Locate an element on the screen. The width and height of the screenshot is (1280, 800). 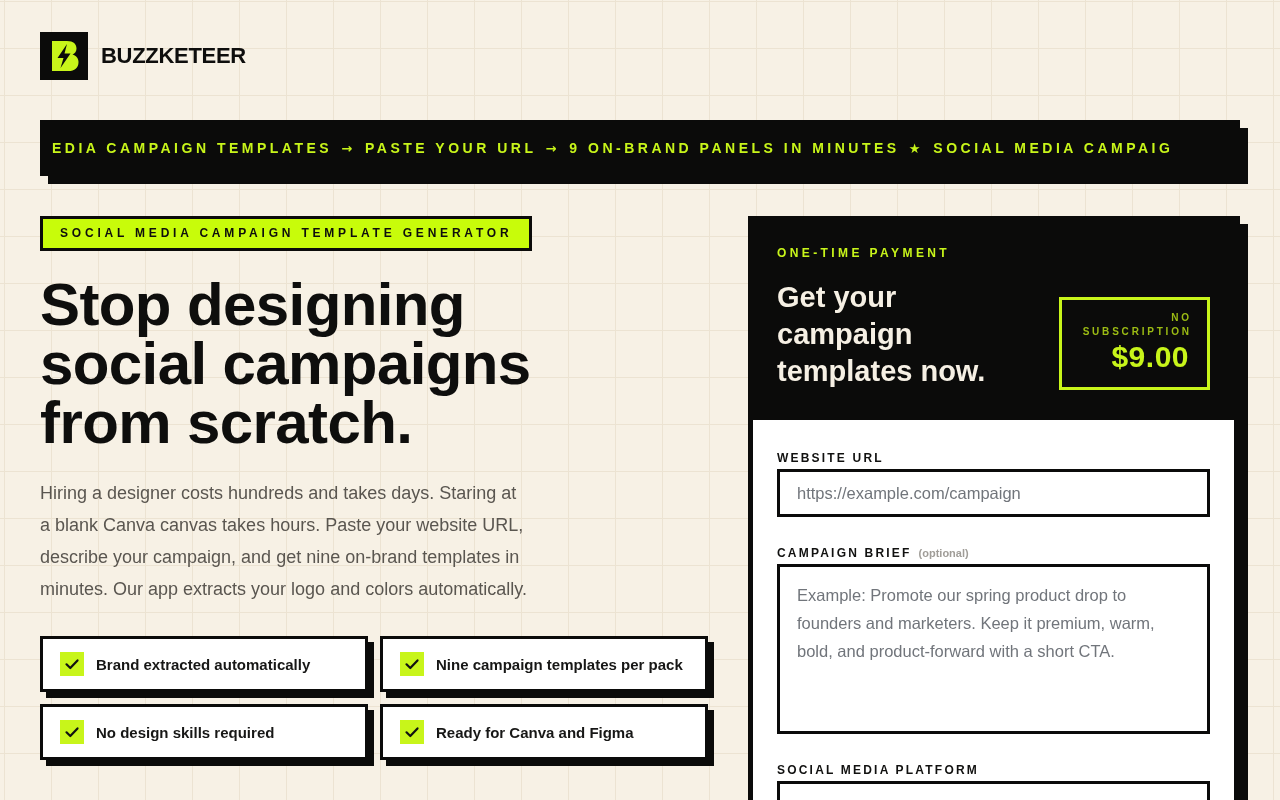
headline: Stop designing social campaigns from scratch. is located at coordinates (286, 363).